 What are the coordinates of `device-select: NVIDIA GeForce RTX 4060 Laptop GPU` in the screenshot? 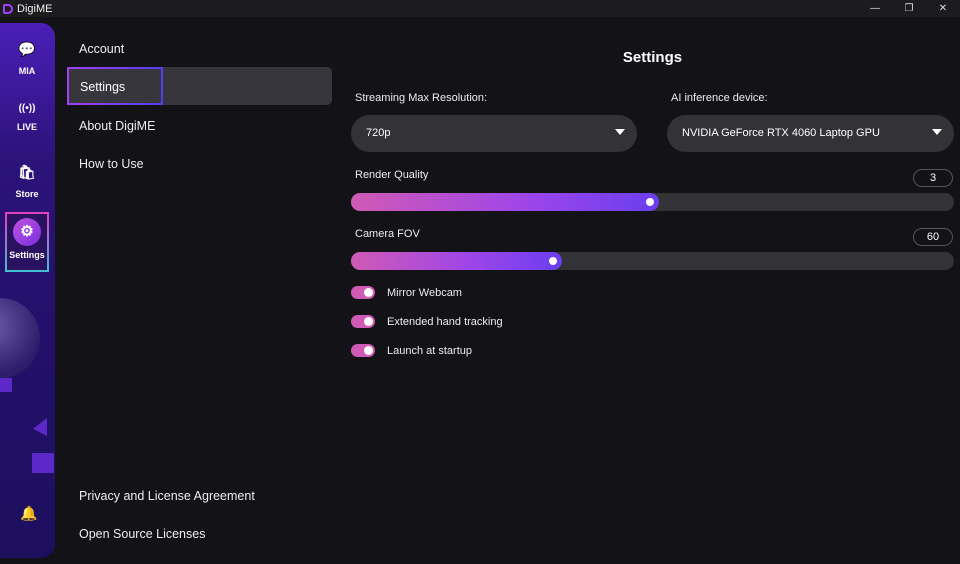 It's located at (810, 133).